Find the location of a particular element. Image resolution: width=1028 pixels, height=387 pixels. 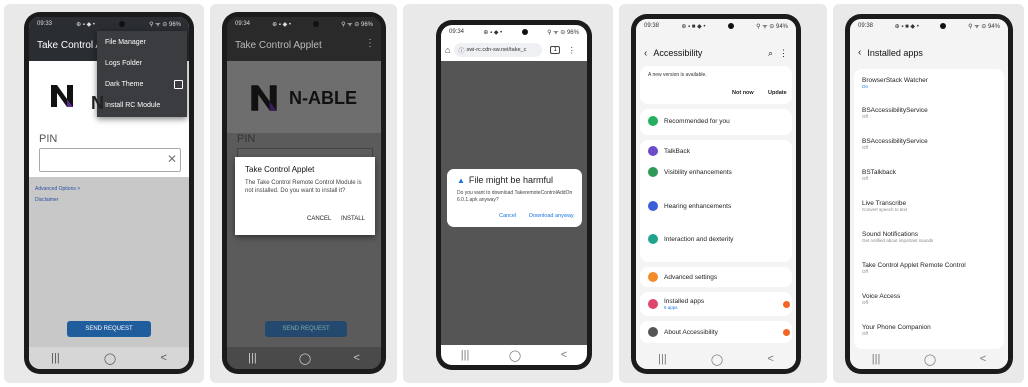

page-title: Installed apps is located at coordinates (895, 52).